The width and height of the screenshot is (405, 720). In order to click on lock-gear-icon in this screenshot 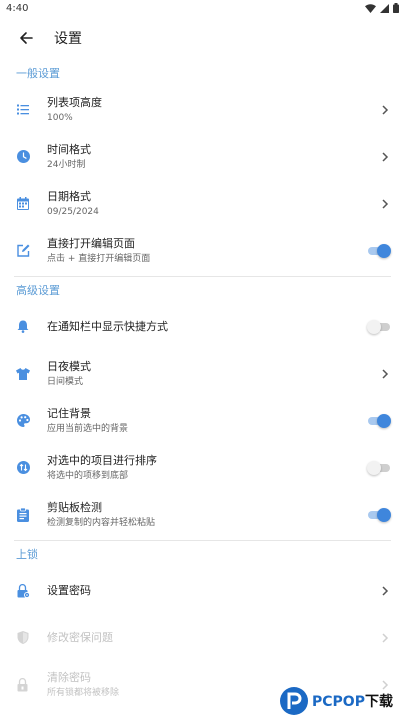, I will do `click(23, 590)`.